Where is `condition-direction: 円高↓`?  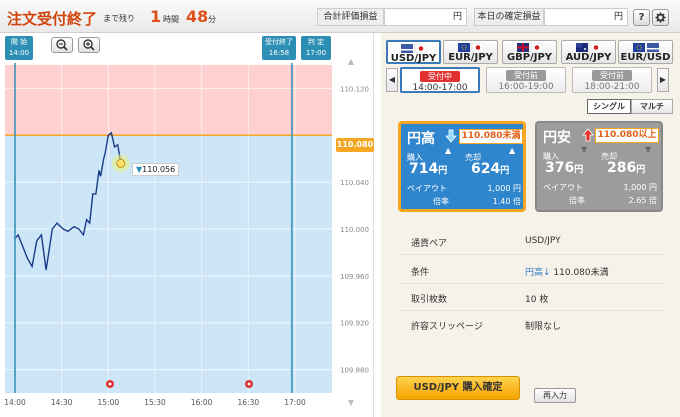
condition-direction: 円高↓ is located at coordinates (538, 273).